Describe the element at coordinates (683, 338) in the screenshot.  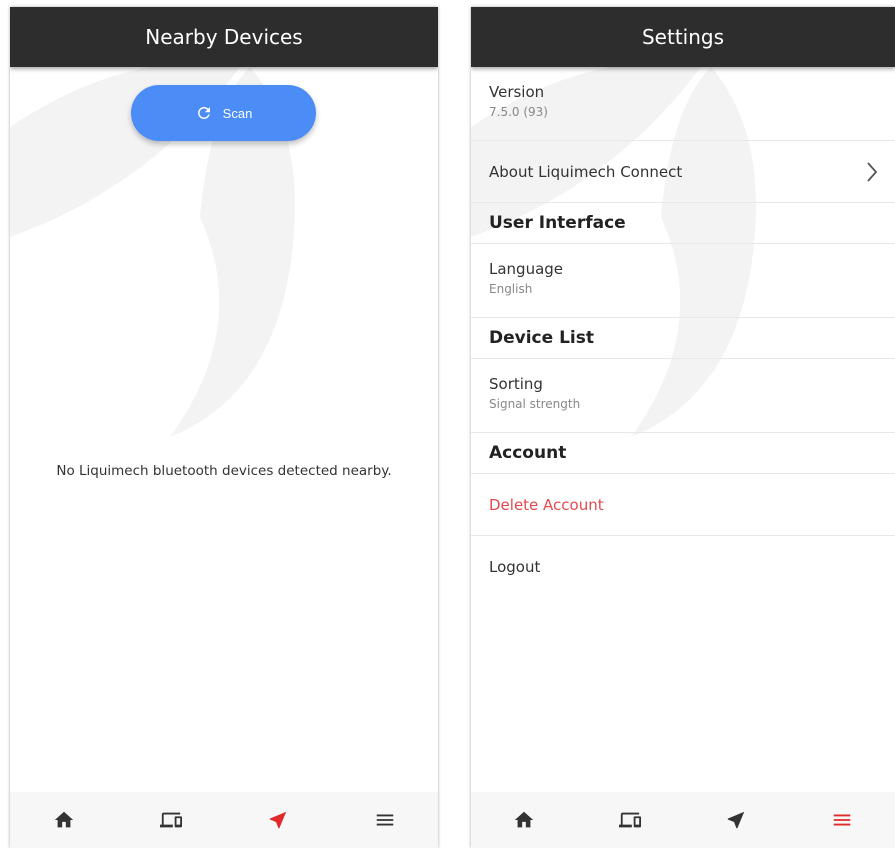
I see `section-device-list: Device List` at that location.